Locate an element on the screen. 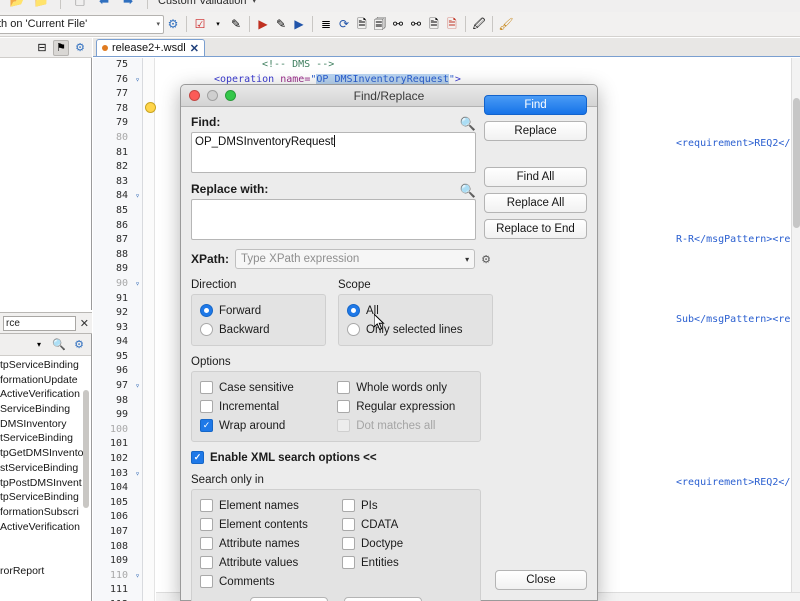 The height and width of the screenshot is (601, 800). search-only-in-entities-checkbox-row: Entities is located at coordinates (407, 562).